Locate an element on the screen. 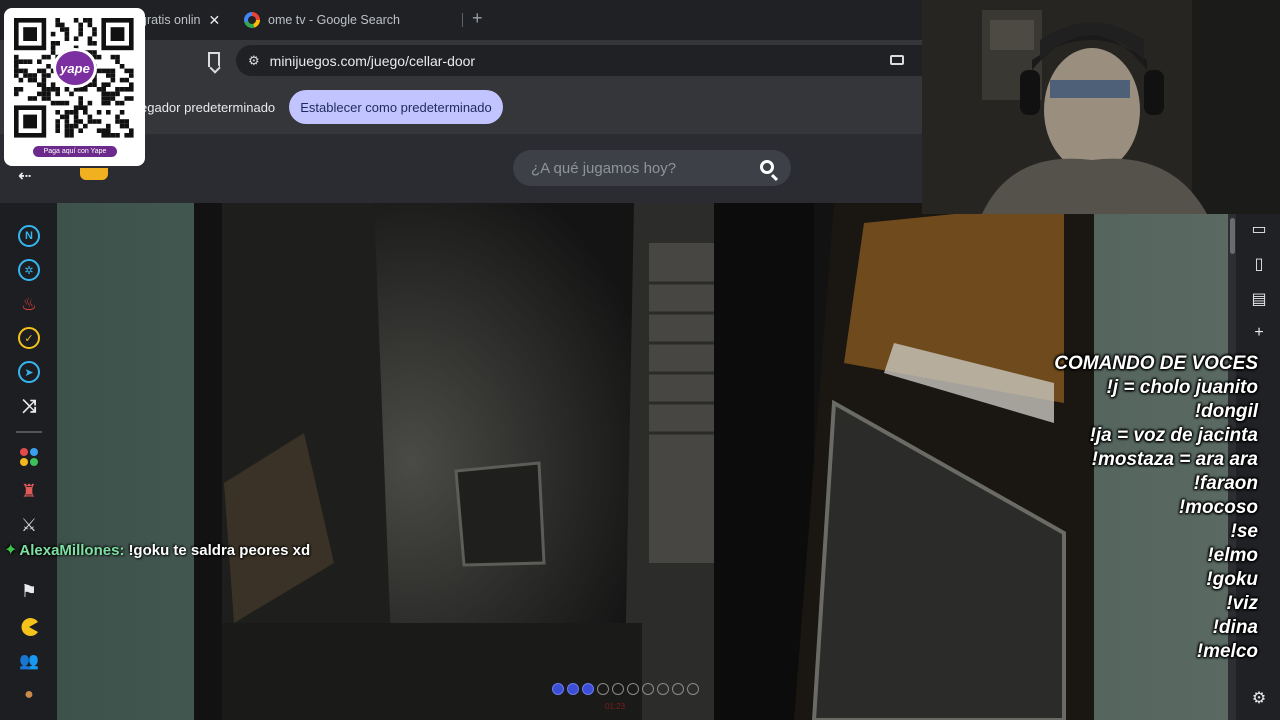  nav-divider is located at coordinates (29, 432).